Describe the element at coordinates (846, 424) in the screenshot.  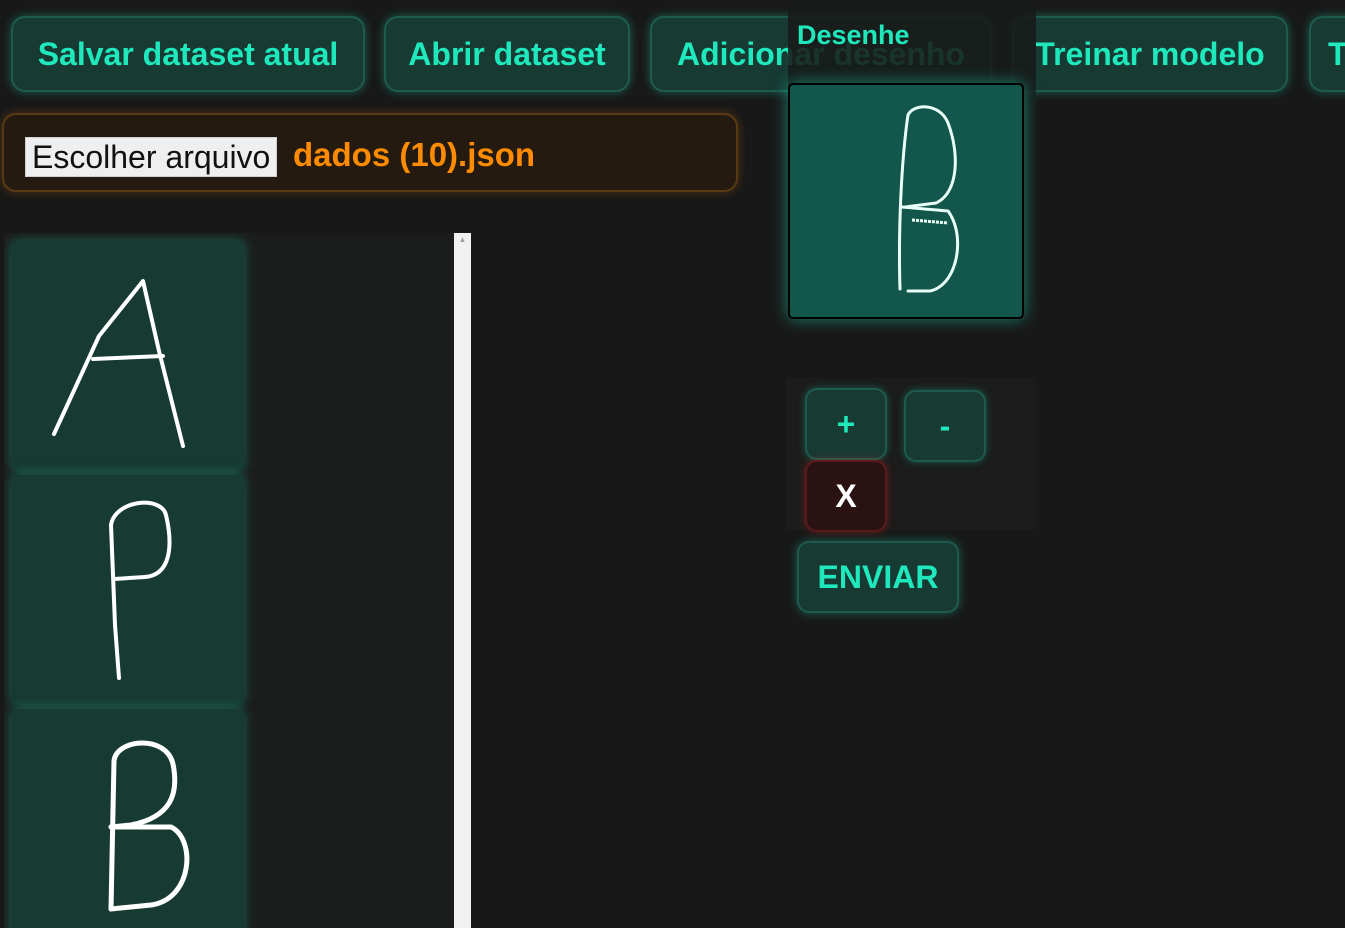
I see `zoom-in-button: +` at that location.